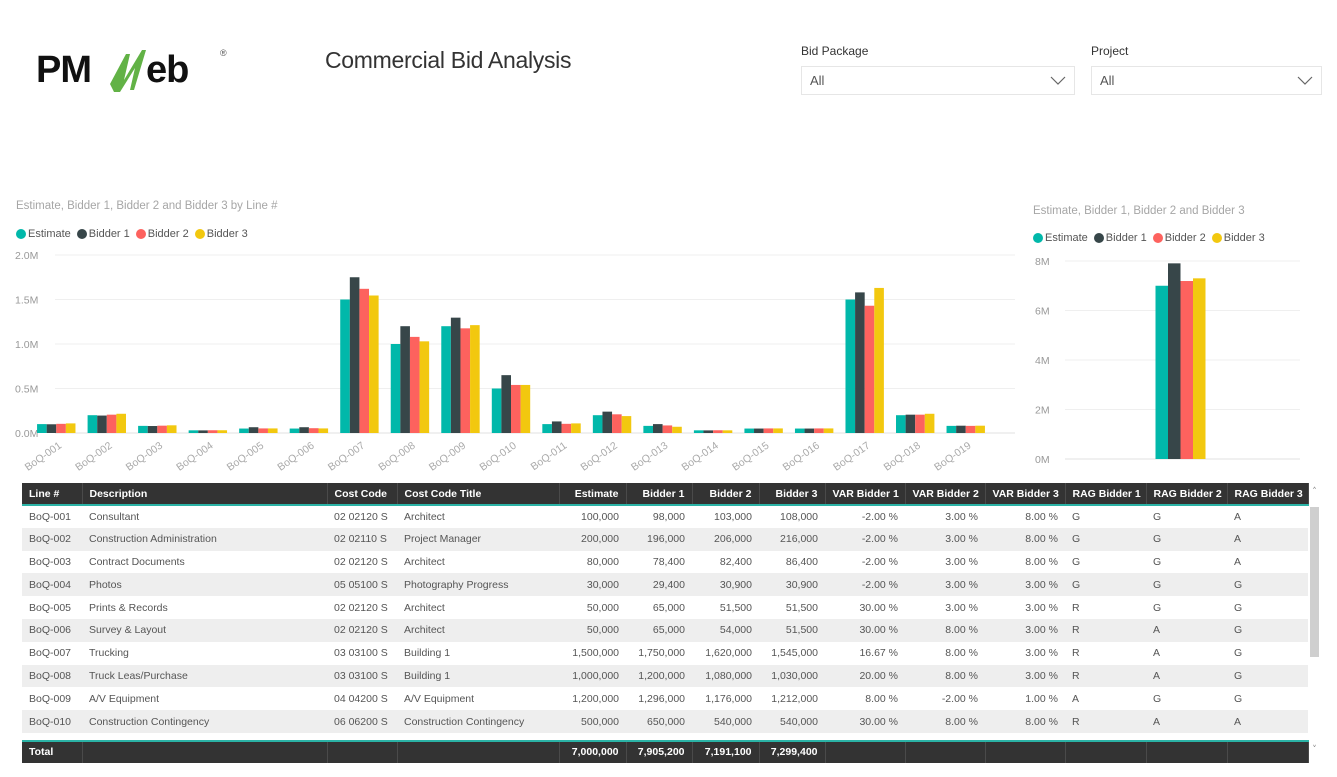 This screenshot has height=777, width=1337. Describe the element at coordinates (1314, 492) in the screenshot. I see `scroll-up-icon: ˄` at that location.